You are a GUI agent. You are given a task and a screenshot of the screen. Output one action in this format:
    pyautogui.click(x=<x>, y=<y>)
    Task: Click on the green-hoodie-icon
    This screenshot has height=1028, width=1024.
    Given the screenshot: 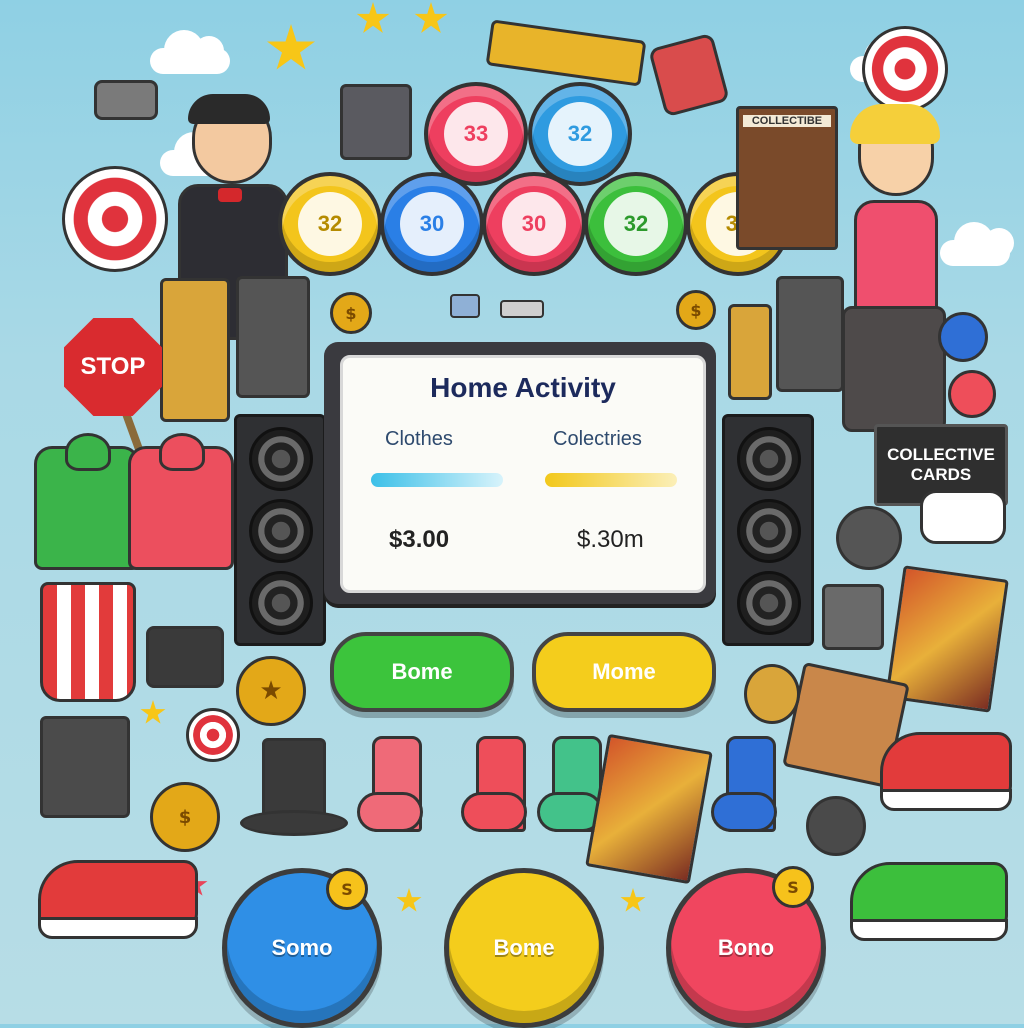 What is the action you would take?
    pyautogui.click(x=87, y=501)
    